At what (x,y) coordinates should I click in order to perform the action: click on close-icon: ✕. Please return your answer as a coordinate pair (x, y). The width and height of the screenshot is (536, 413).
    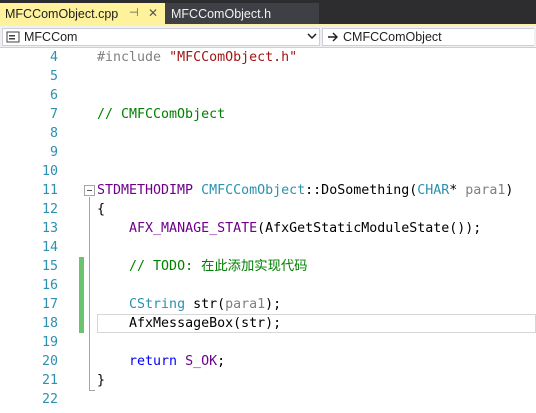
    Looking at the image, I should click on (153, 13).